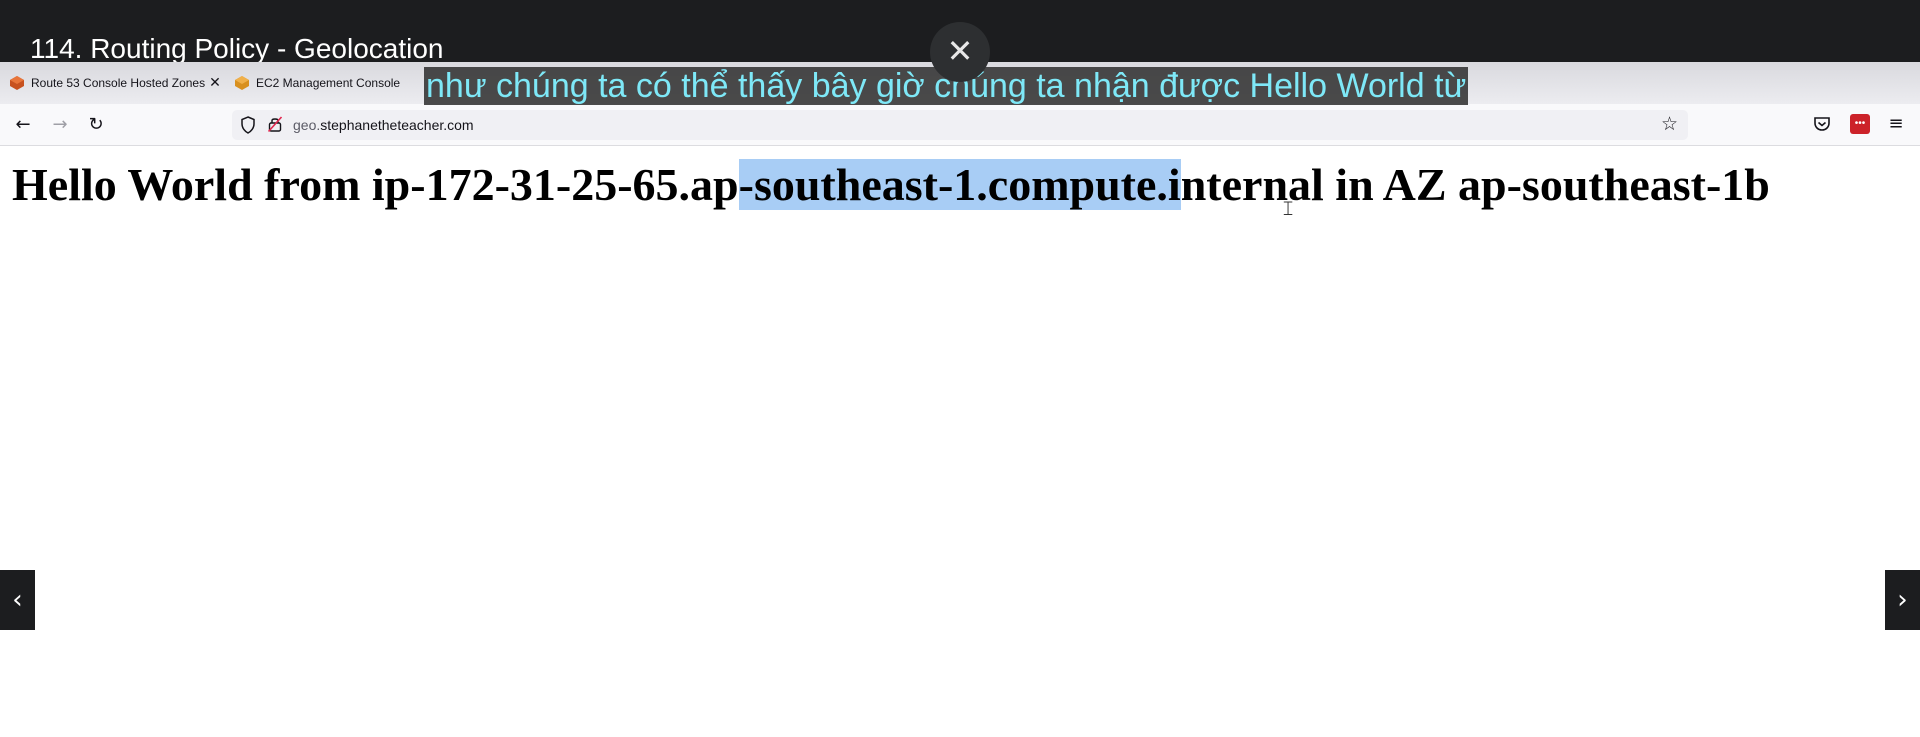  Describe the element at coordinates (96, 125) in the screenshot. I see `reload-icon: ↻` at that location.